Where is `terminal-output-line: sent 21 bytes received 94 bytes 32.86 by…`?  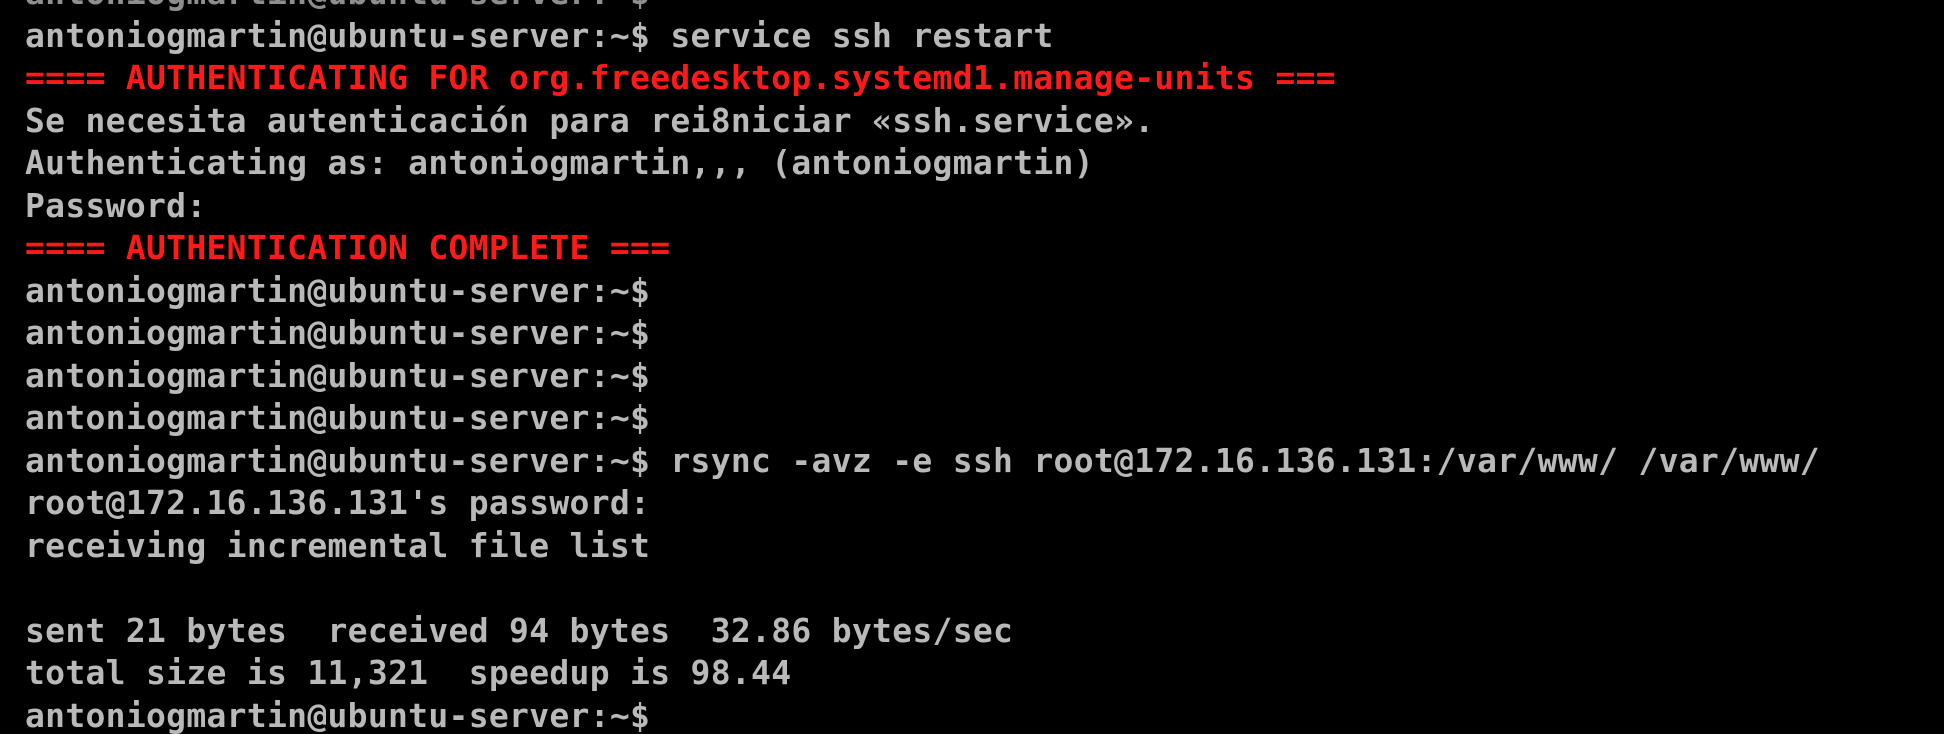 terminal-output-line: sent 21 bytes received 94 bytes 32.86 by… is located at coordinates (519, 630).